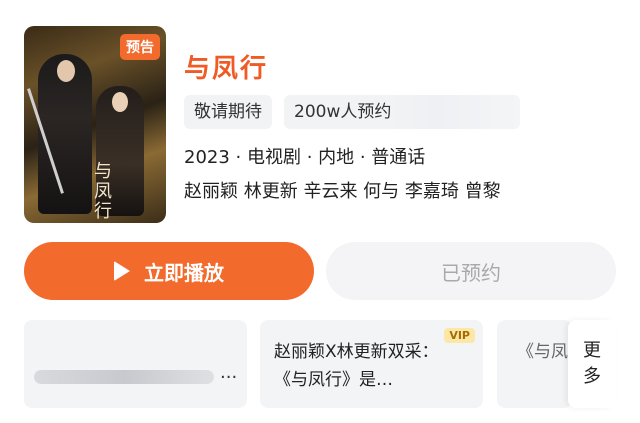 Image resolution: width=640 pixels, height=423 pixels. I want to click on play-now-button: 立即播放, so click(169, 271).